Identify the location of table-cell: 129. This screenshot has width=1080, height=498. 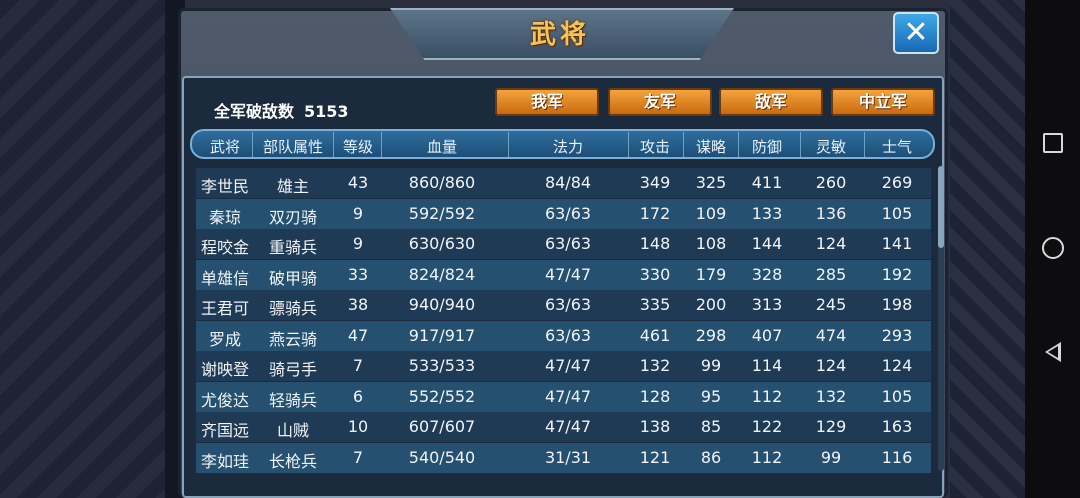
(831, 426).